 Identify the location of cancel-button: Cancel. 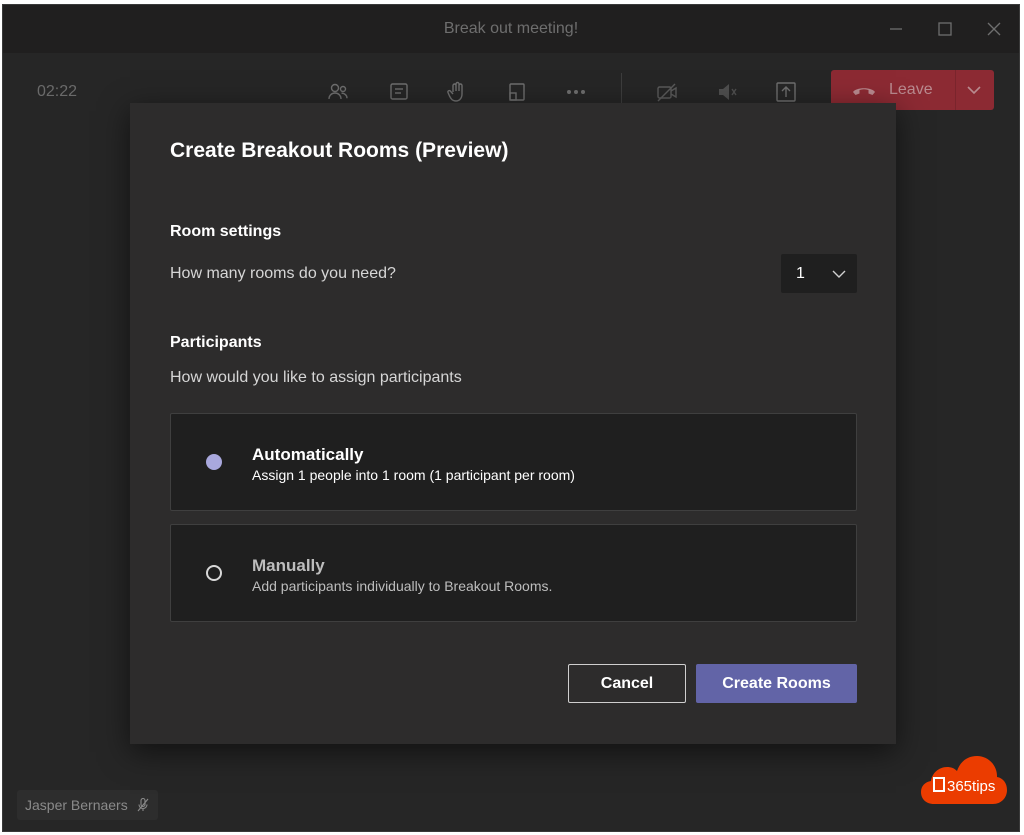
(627, 683).